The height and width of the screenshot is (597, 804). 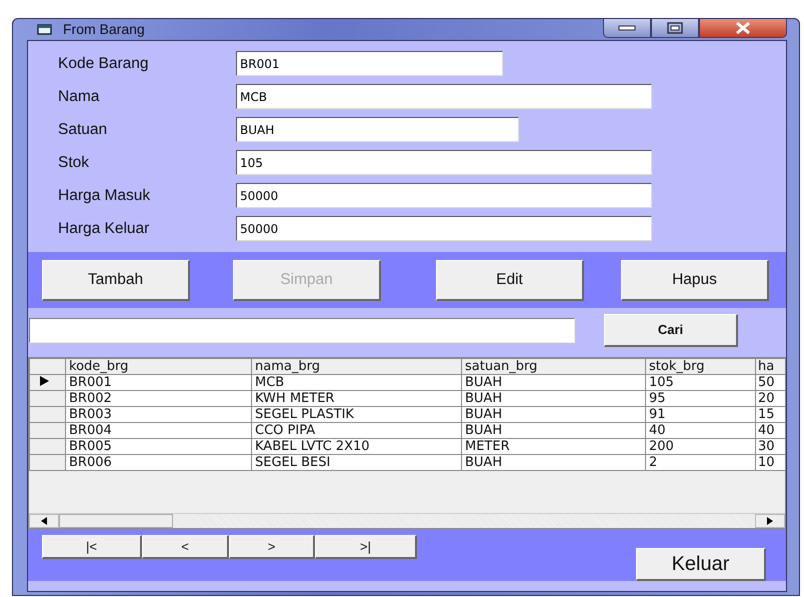 What do you see at coordinates (159, 446) in the screenshot?
I see `table-cell: BR005` at bounding box center [159, 446].